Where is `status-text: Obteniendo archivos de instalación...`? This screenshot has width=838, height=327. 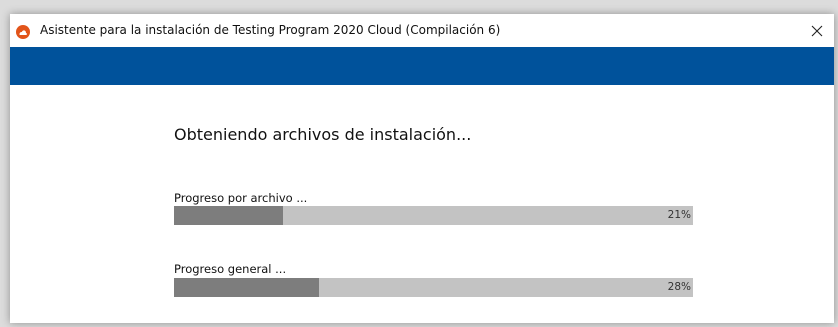
status-text: Obteniendo archivos de instalación... is located at coordinates (323, 134).